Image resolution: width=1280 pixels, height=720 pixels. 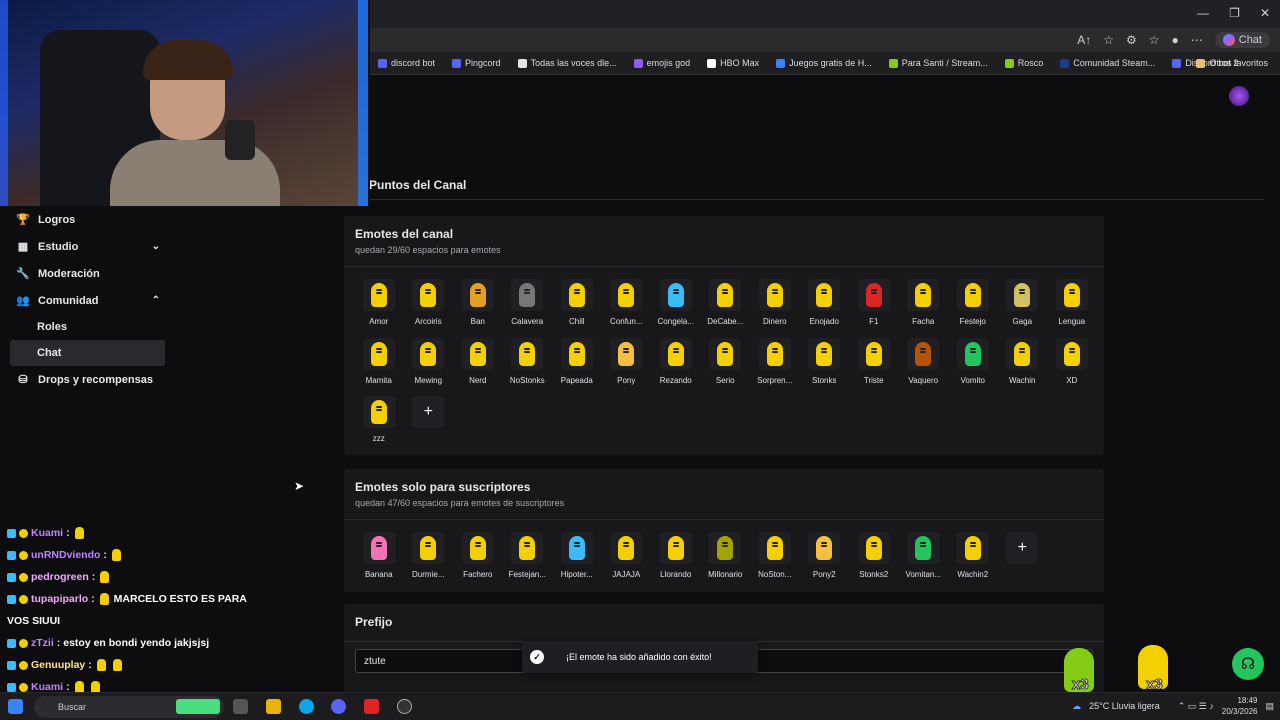 I want to click on emote-item: Pony2, so click(x=825, y=561).